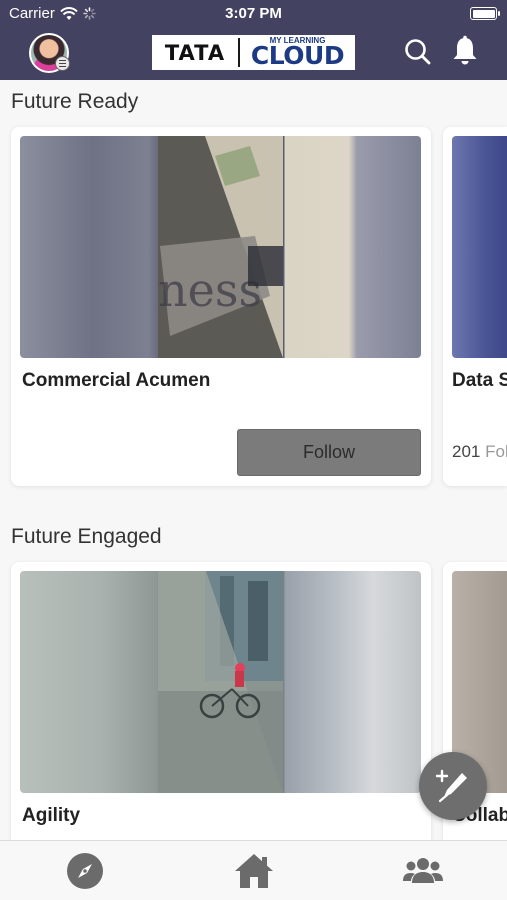 This screenshot has width=507, height=900. What do you see at coordinates (297, 55) in the screenshot?
I see `logo-big-text: CLOUD` at bounding box center [297, 55].